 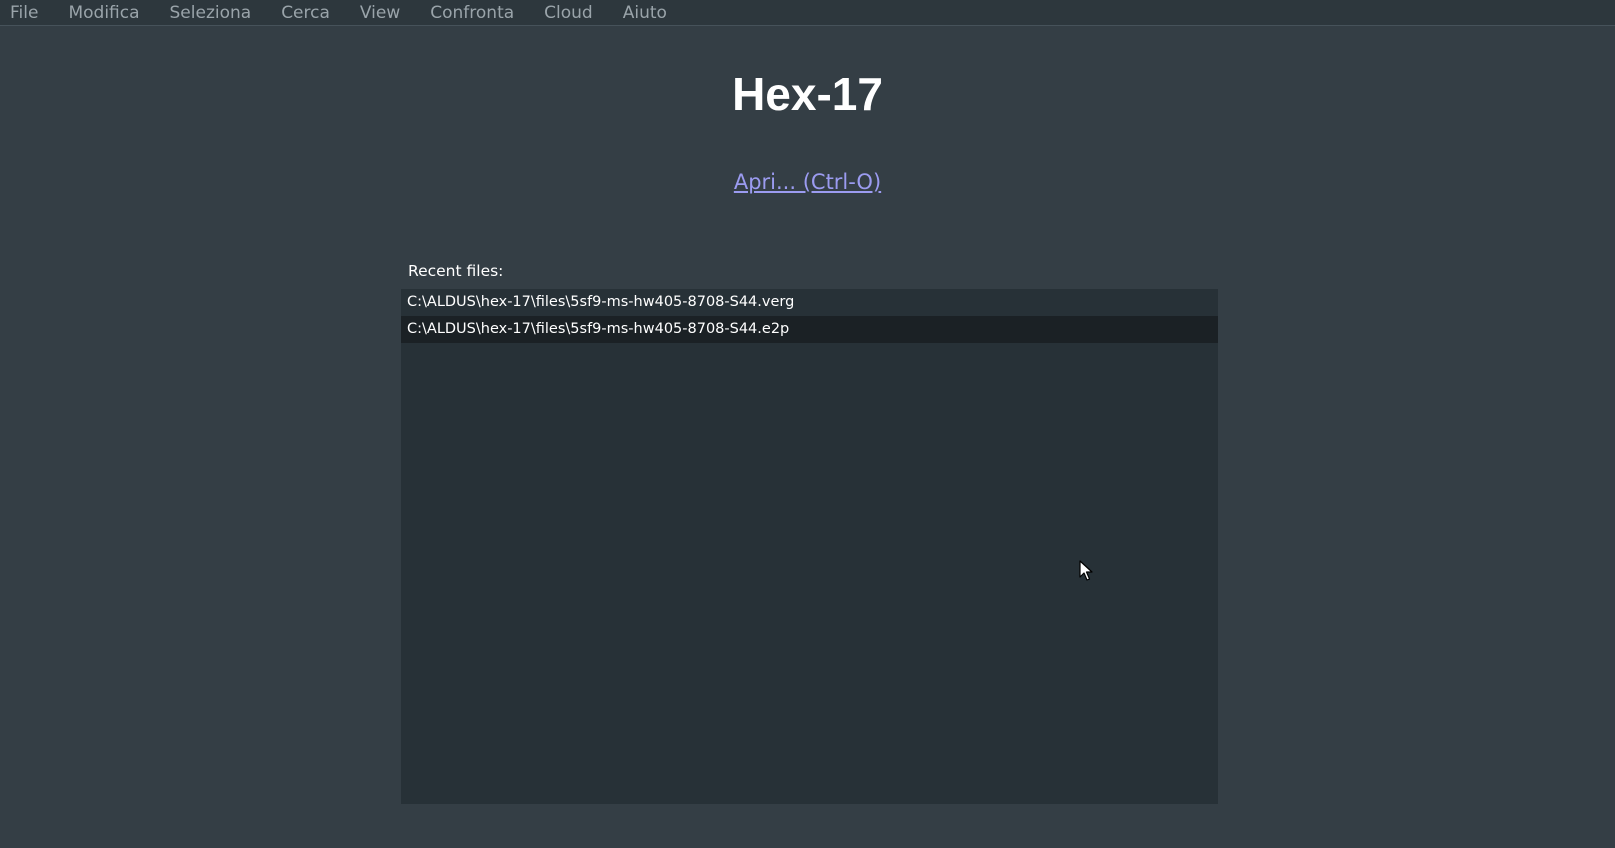 I want to click on recent-files-label: Recent files:, so click(x=456, y=271).